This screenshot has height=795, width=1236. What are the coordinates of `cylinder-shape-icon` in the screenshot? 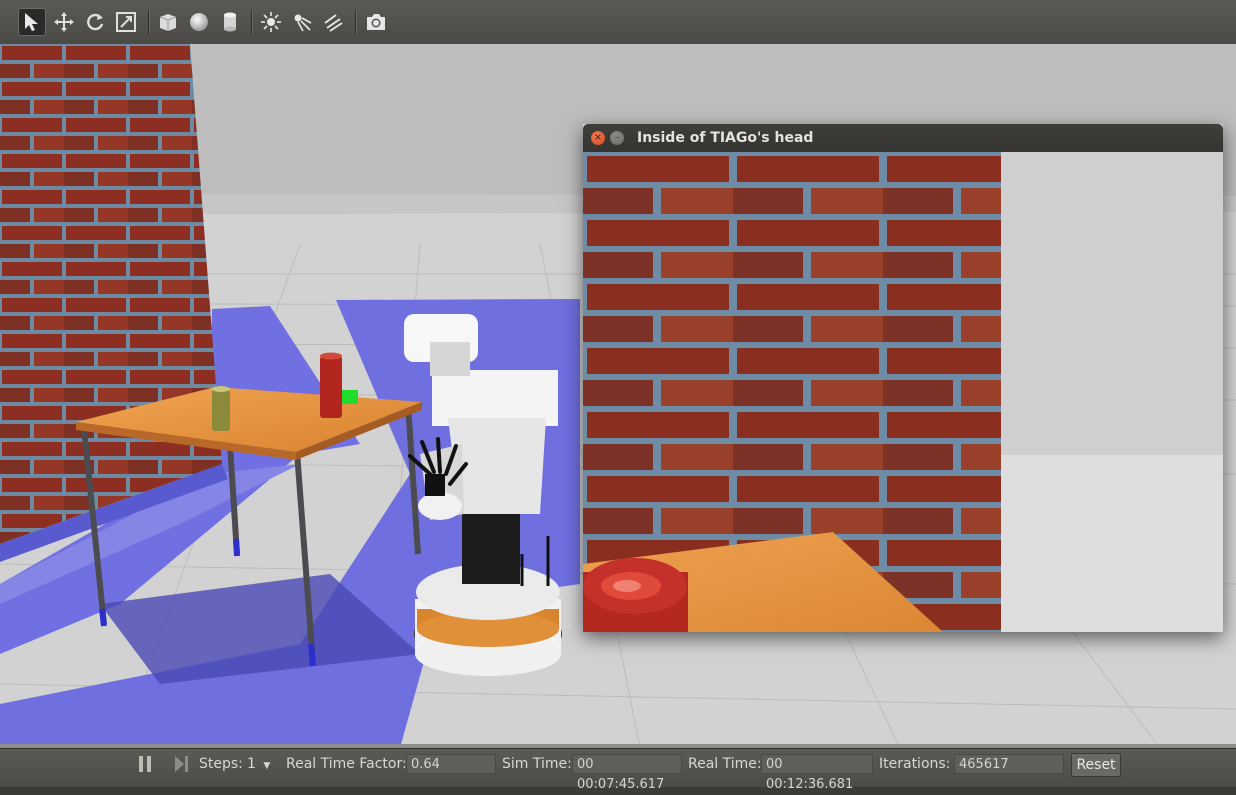 It's located at (230, 22).